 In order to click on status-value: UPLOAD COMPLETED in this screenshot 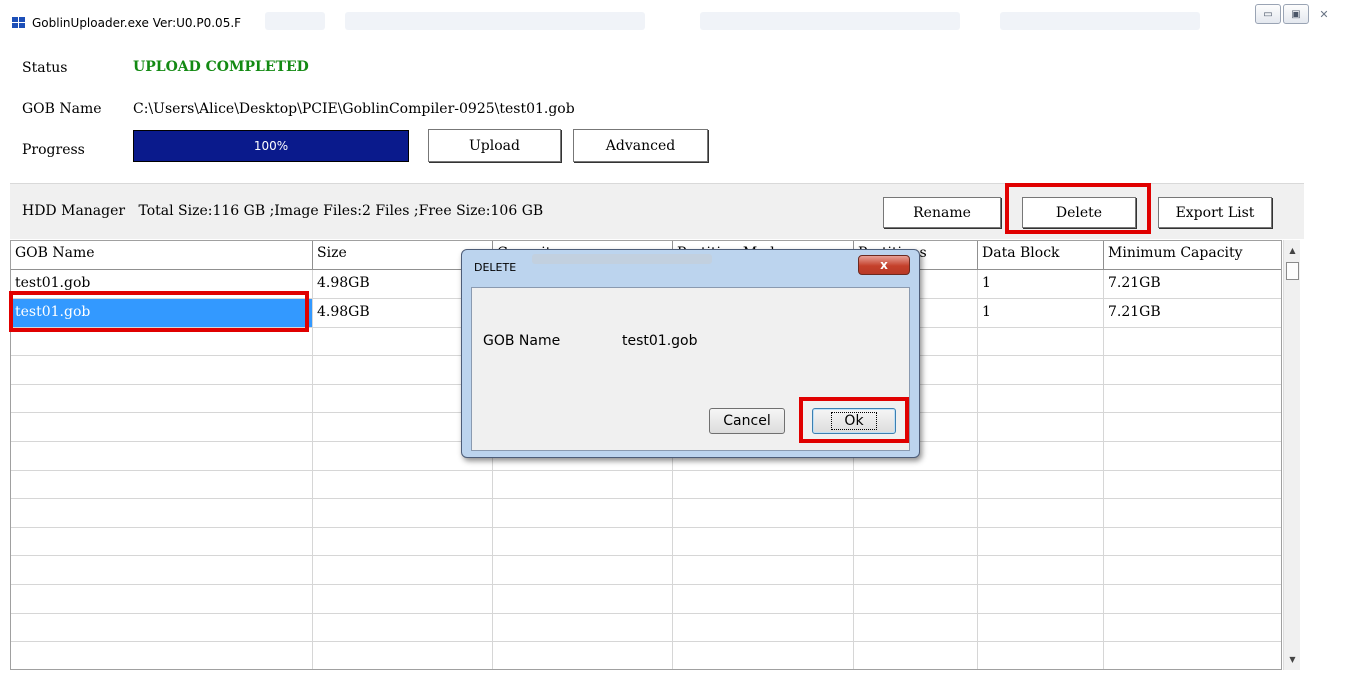, I will do `click(221, 67)`.